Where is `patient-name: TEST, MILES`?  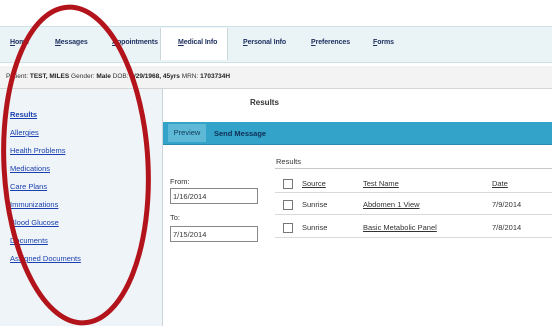
patient-name: TEST, MILES is located at coordinates (49, 76).